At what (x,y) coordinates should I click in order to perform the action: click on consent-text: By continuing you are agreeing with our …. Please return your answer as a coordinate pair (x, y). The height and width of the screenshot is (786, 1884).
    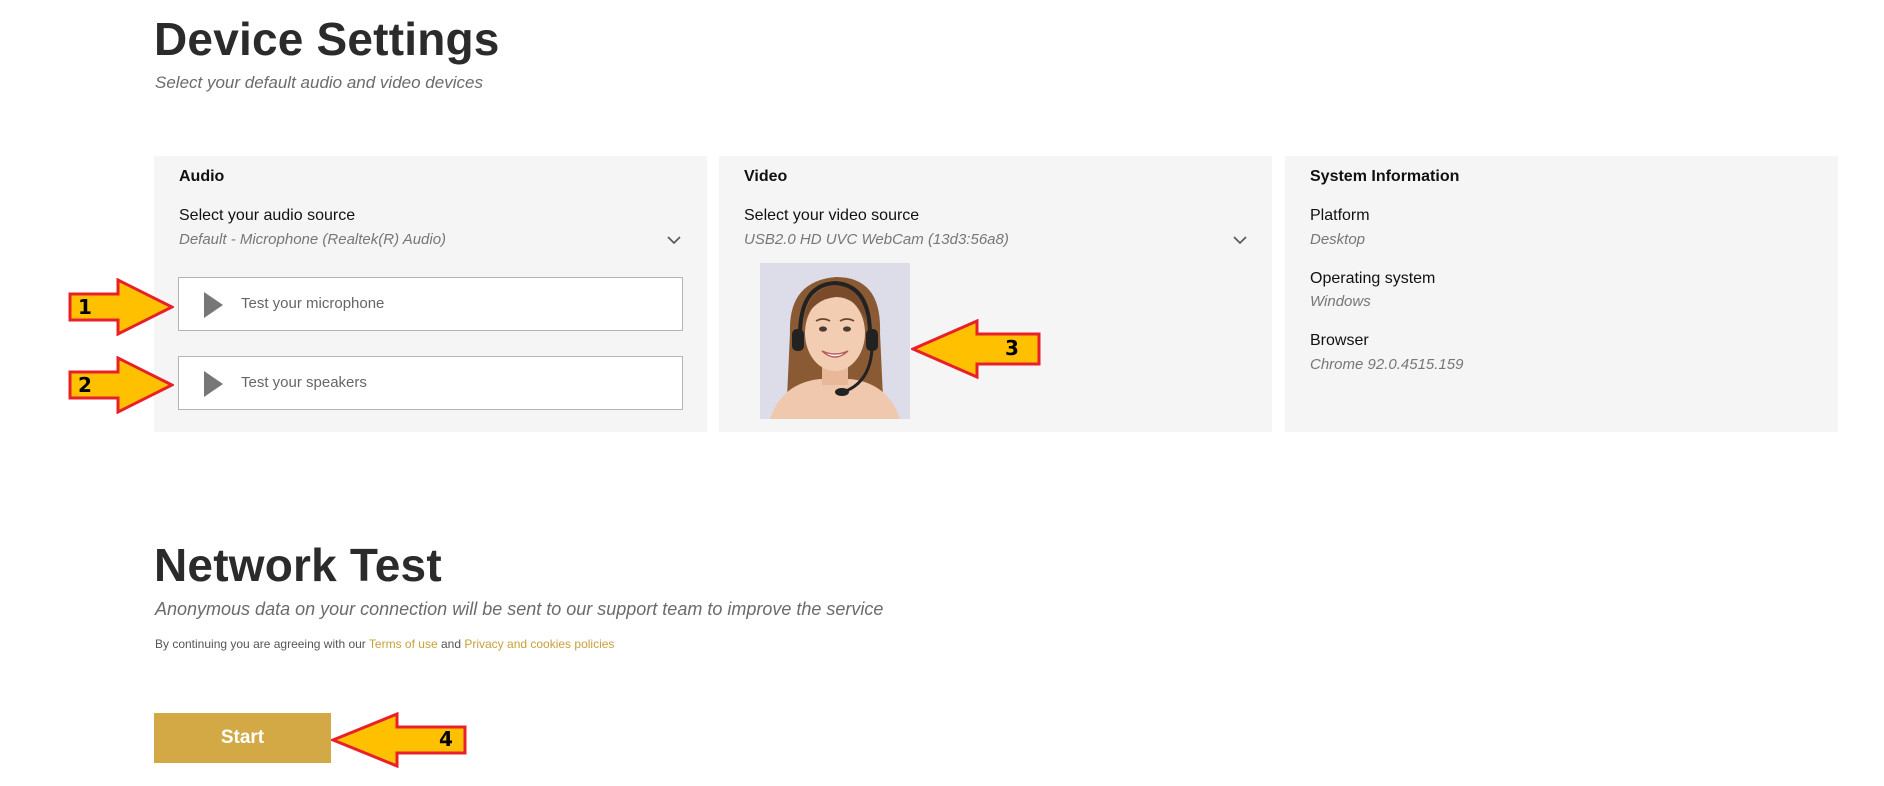
    Looking at the image, I should click on (384, 644).